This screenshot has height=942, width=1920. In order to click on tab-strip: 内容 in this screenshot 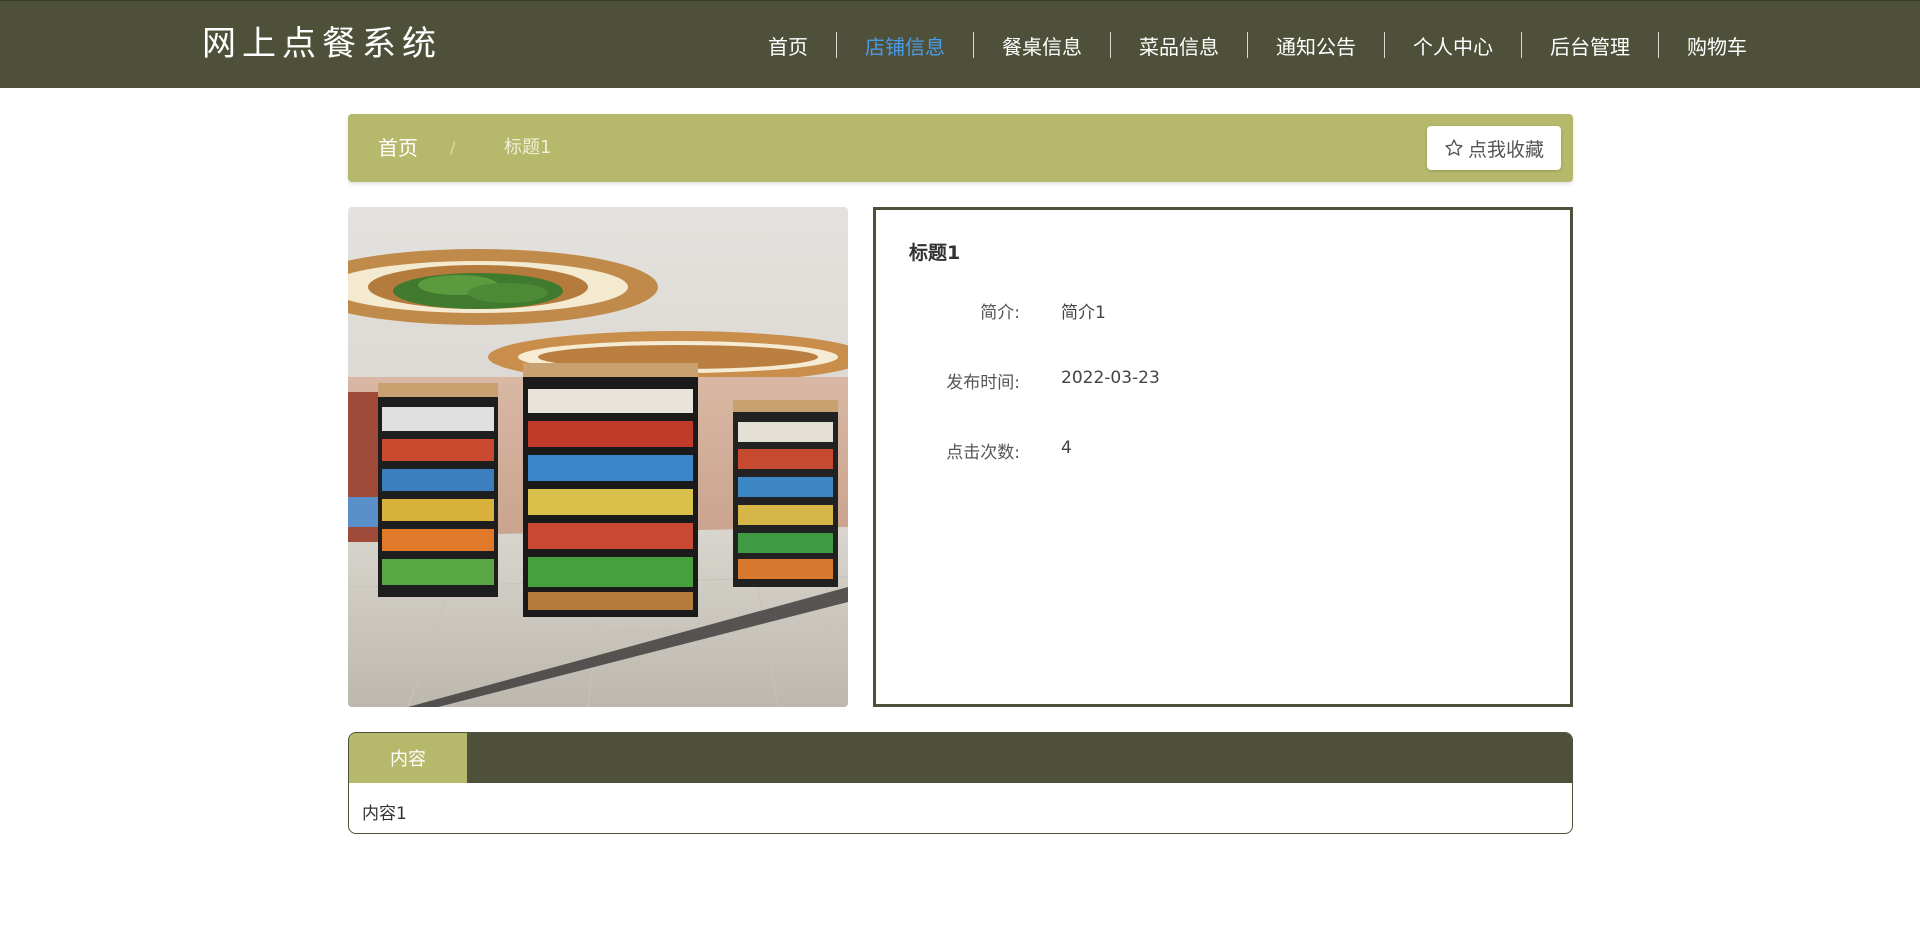, I will do `click(960, 758)`.